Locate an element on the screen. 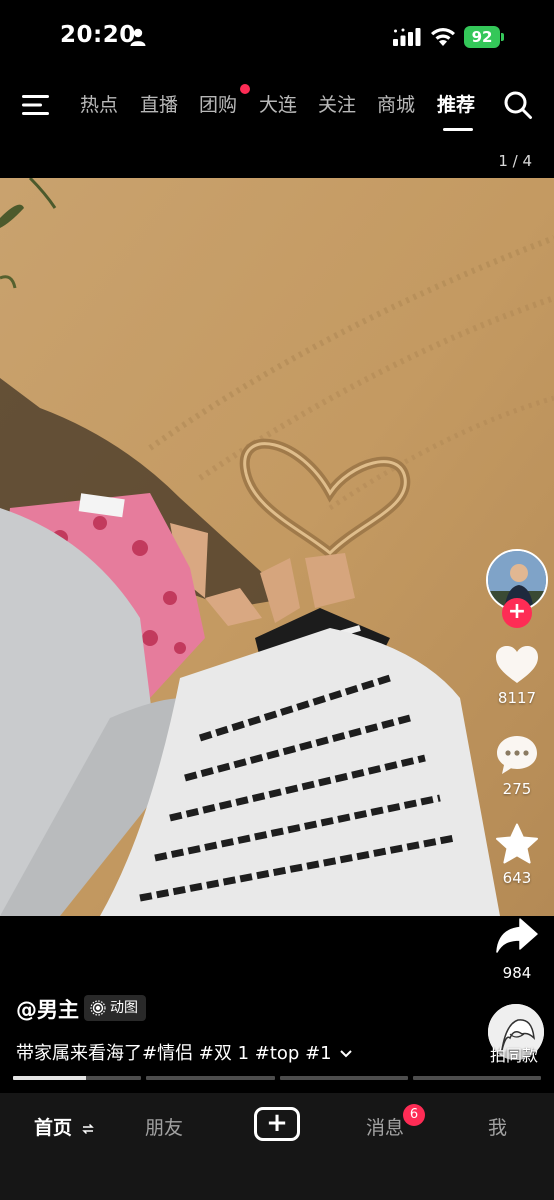 Image resolution: width=554 pixels, height=1200 pixels. tab-home-label: 首页 is located at coordinates (53, 1128).